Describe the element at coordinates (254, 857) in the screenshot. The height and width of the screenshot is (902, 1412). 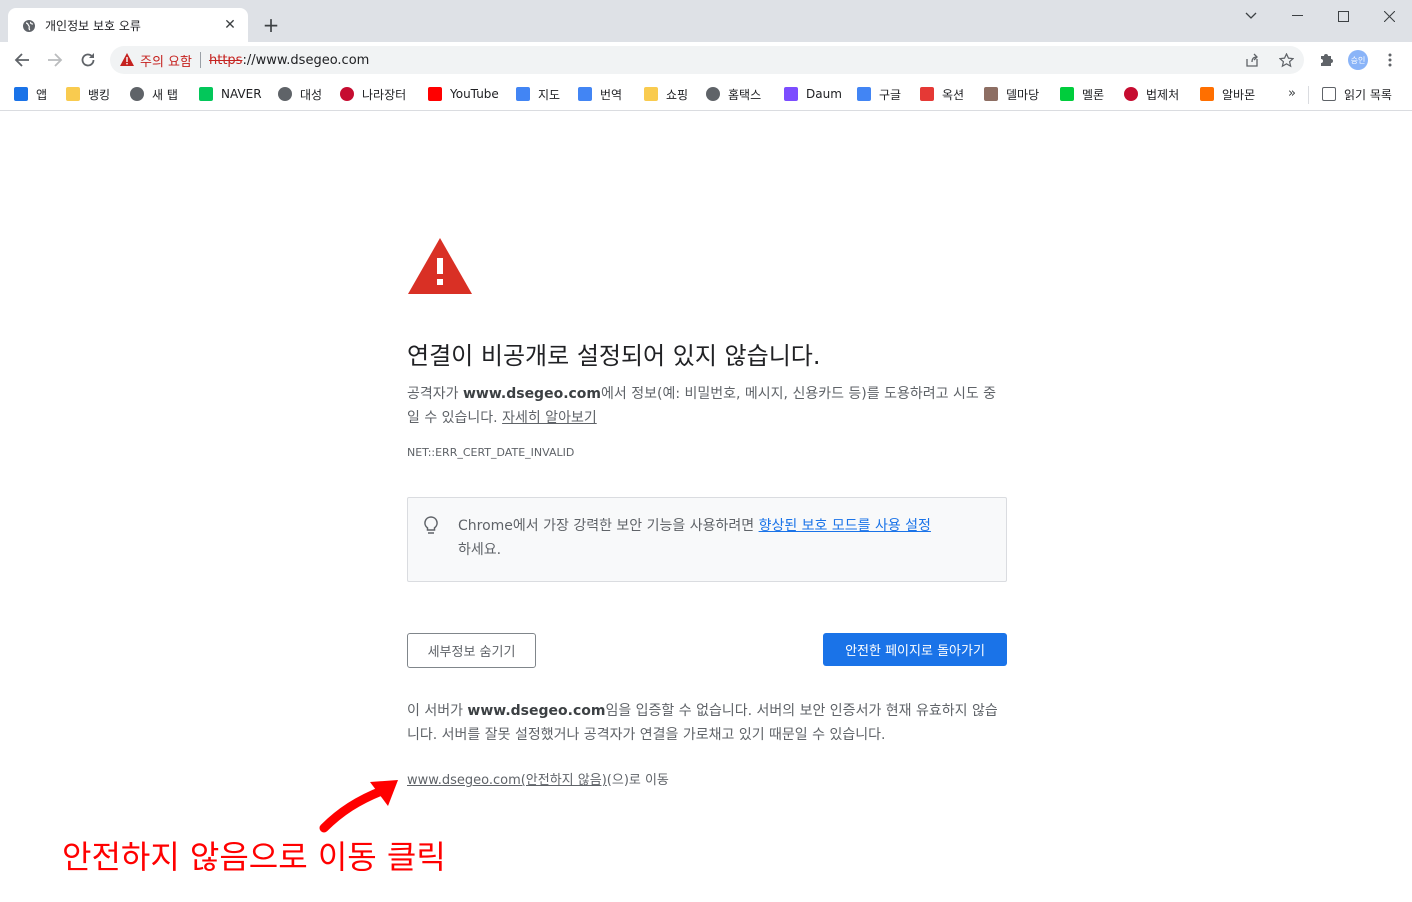
I see `annotation-text: 안전하지 않음으로 이동 클릭` at that location.